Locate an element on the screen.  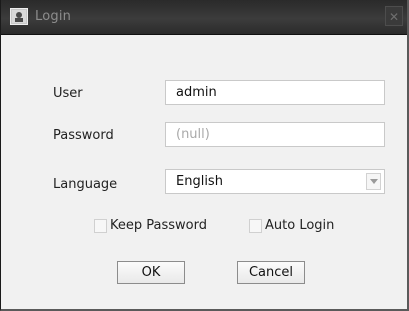
title-bar: Login ✕ is located at coordinates (204, 17).